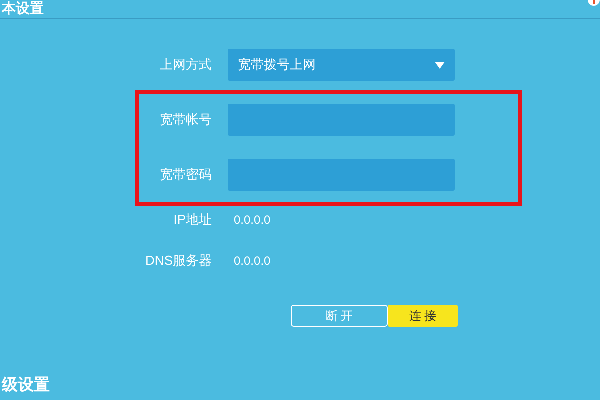 This screenshot has width=600, height=400. Describe the element at coordinates (23, 8) in the screenshot. I see `section-title: 本设置` at that location.